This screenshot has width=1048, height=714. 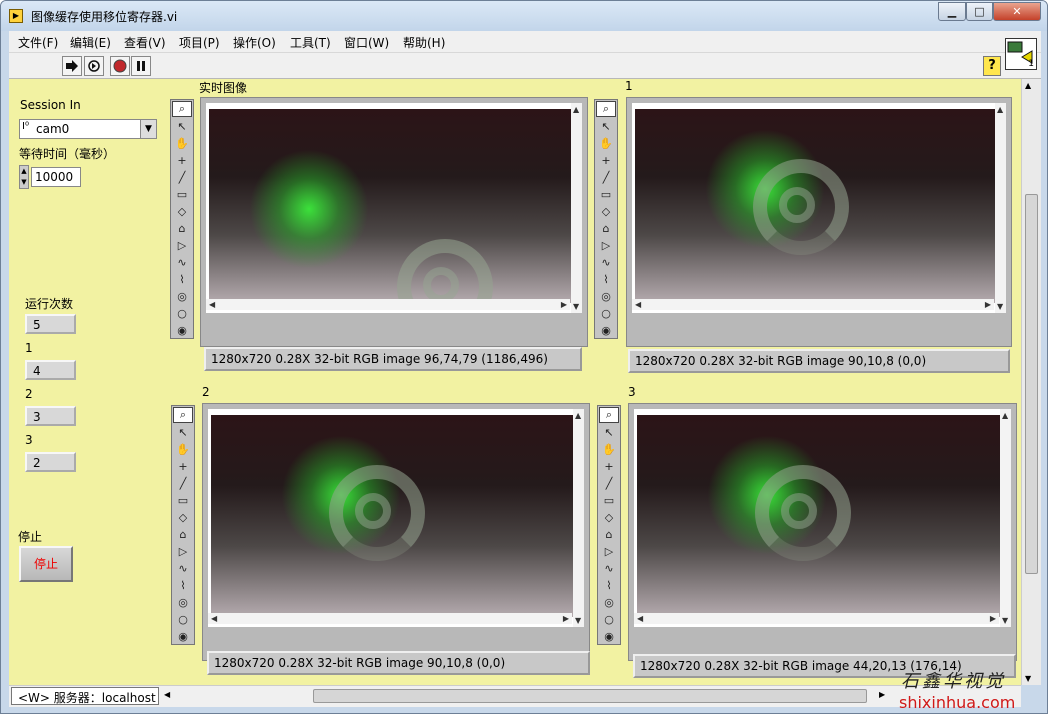 What do you see at coordinates (145, 42) in the screenshot?
I see `menu-view: 查看(V)` at bounding box center [145, 42].